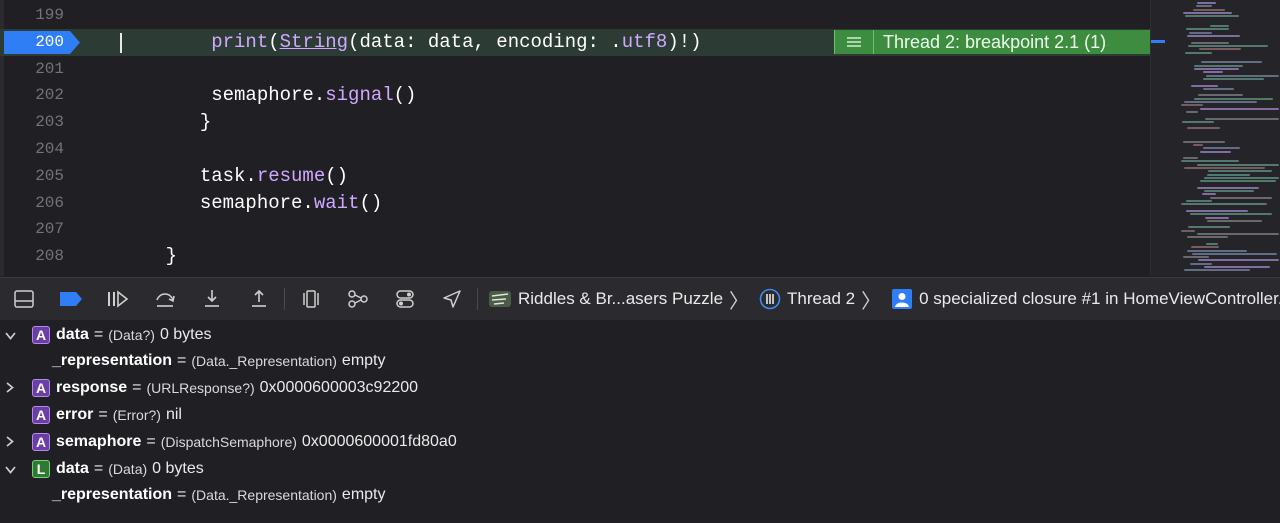  What do you see at coordinates (992, 42) in the screenshot?
I see `breakpoint-annotation: Thread 2: breakpoint 2.1 (1)` at bounding box center [992, 42].